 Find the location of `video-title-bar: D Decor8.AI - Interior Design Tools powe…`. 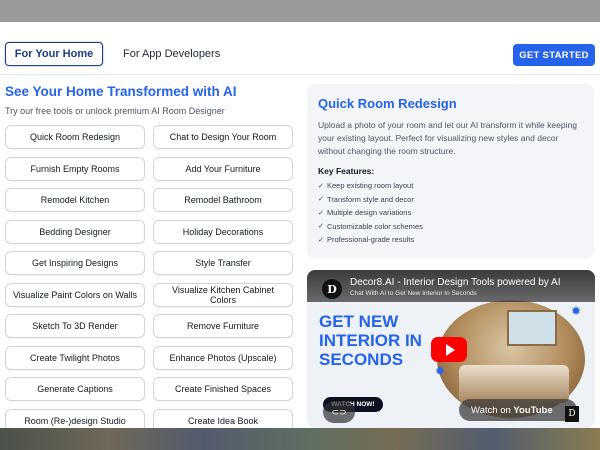

video-title-bar: D Decor8.AI - Interior Design Tools powe… is located at coordinates (451, 286).